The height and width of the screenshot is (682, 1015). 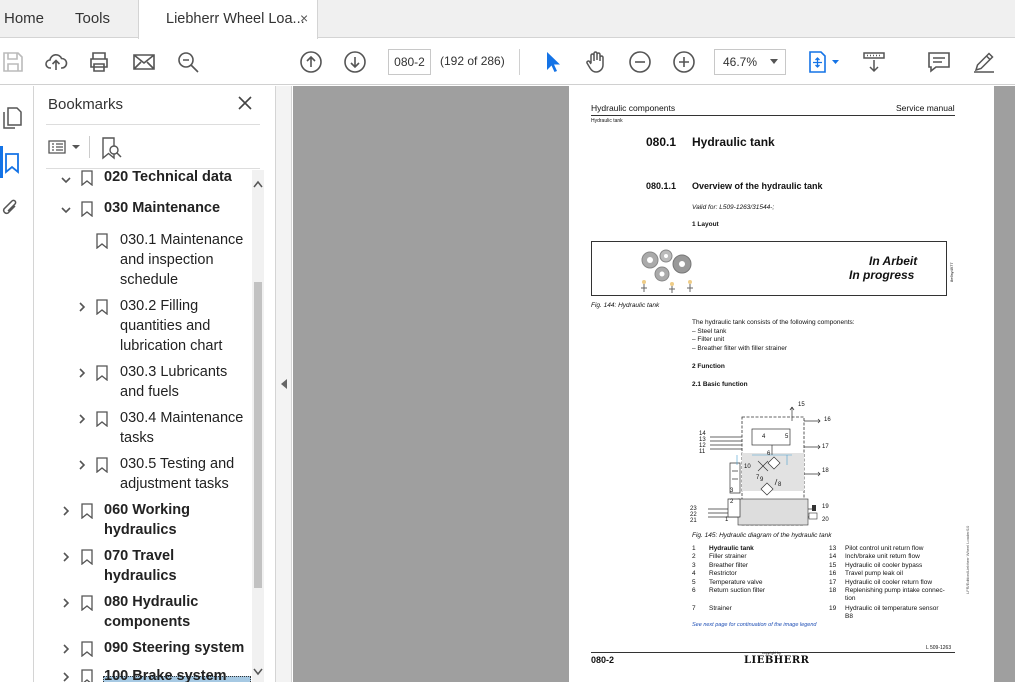 I want to click on header-rule, so click(x=773, y=115).